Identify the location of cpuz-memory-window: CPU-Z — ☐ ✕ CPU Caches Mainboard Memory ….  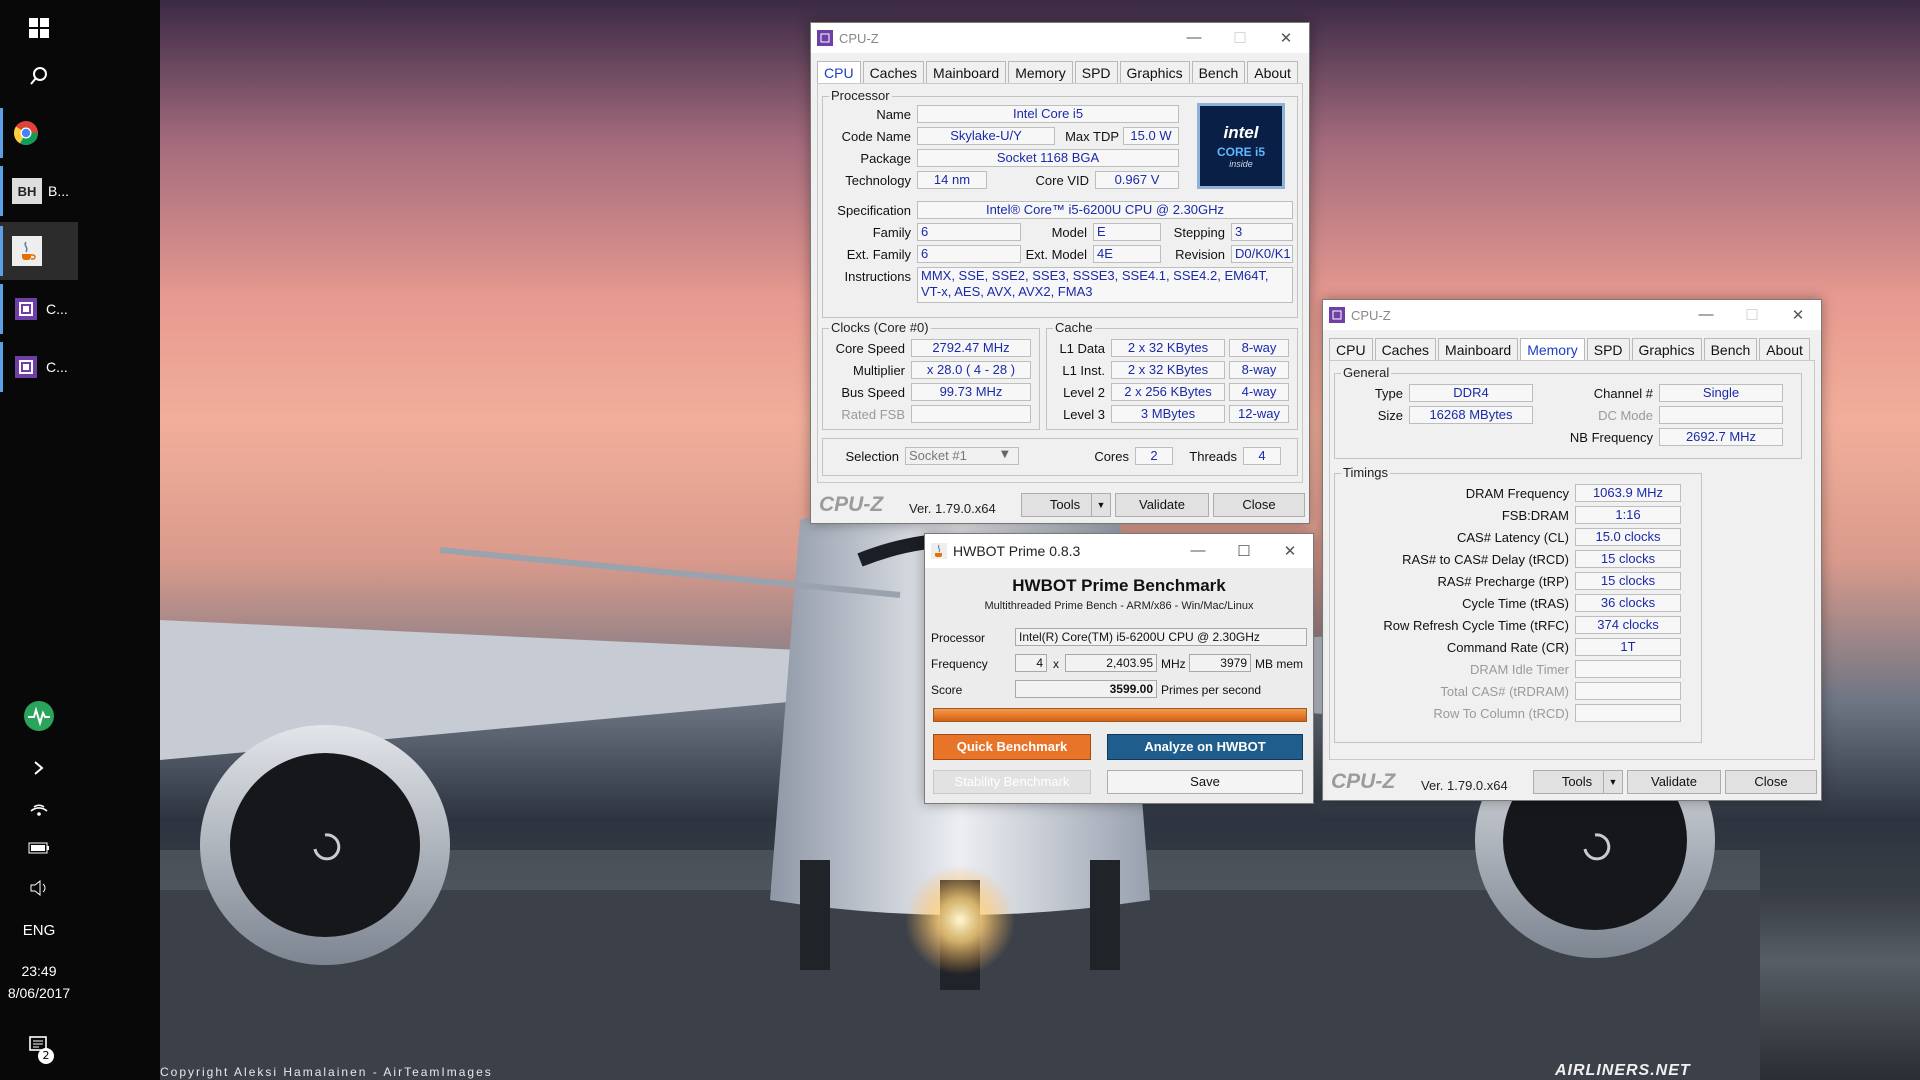
(1572, 550).